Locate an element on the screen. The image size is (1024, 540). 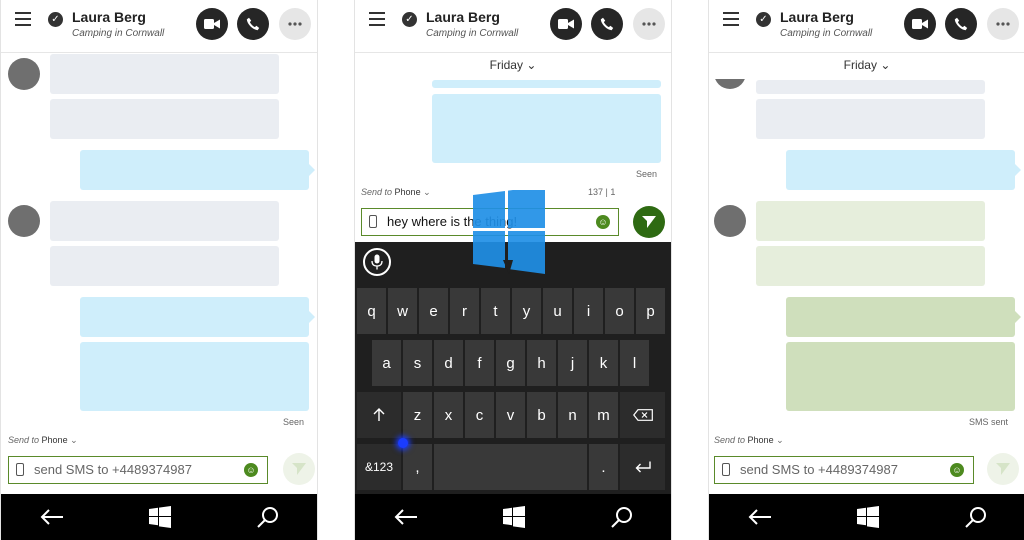
backspace-key is located at coordinates (642, 415).